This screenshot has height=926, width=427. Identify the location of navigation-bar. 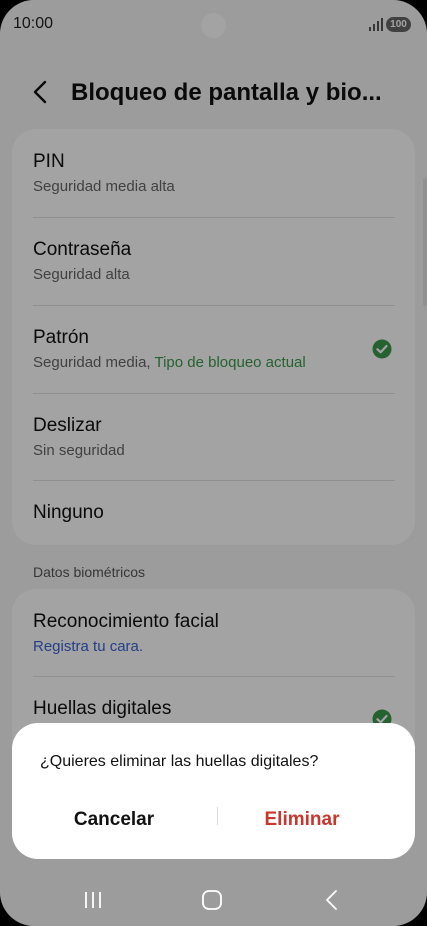
(213, 896).